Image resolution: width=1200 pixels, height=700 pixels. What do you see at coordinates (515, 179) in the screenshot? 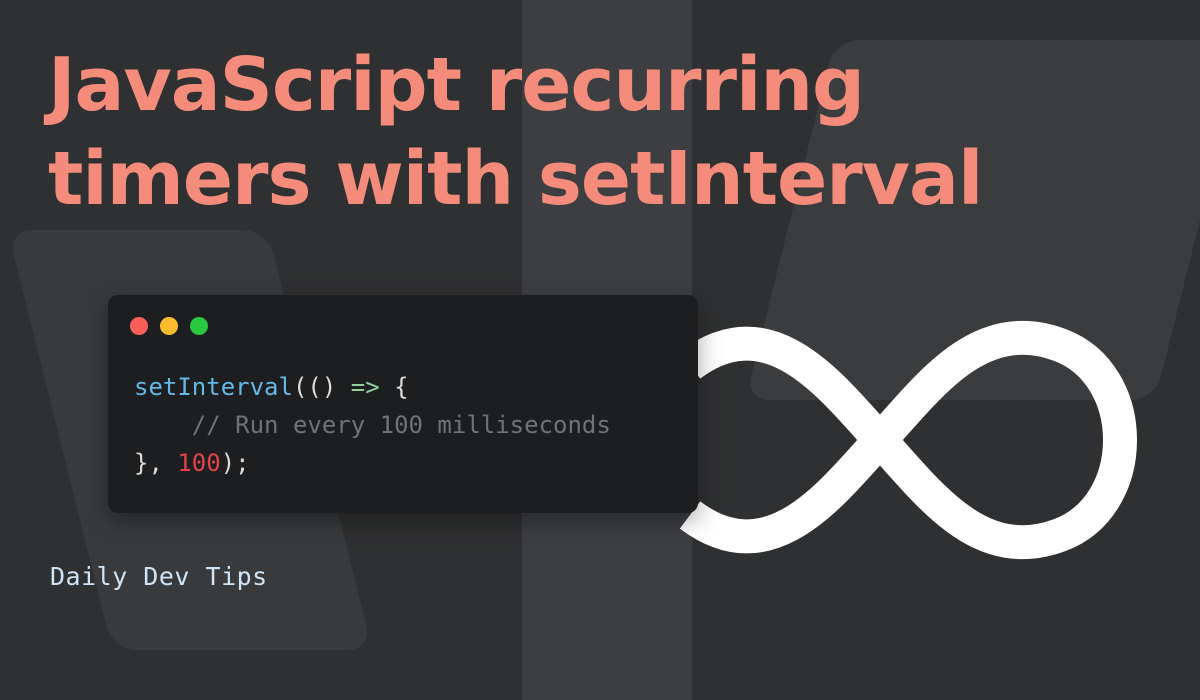
I see `title-line-2: timers with setInterval` at bounding box center [515, 179].